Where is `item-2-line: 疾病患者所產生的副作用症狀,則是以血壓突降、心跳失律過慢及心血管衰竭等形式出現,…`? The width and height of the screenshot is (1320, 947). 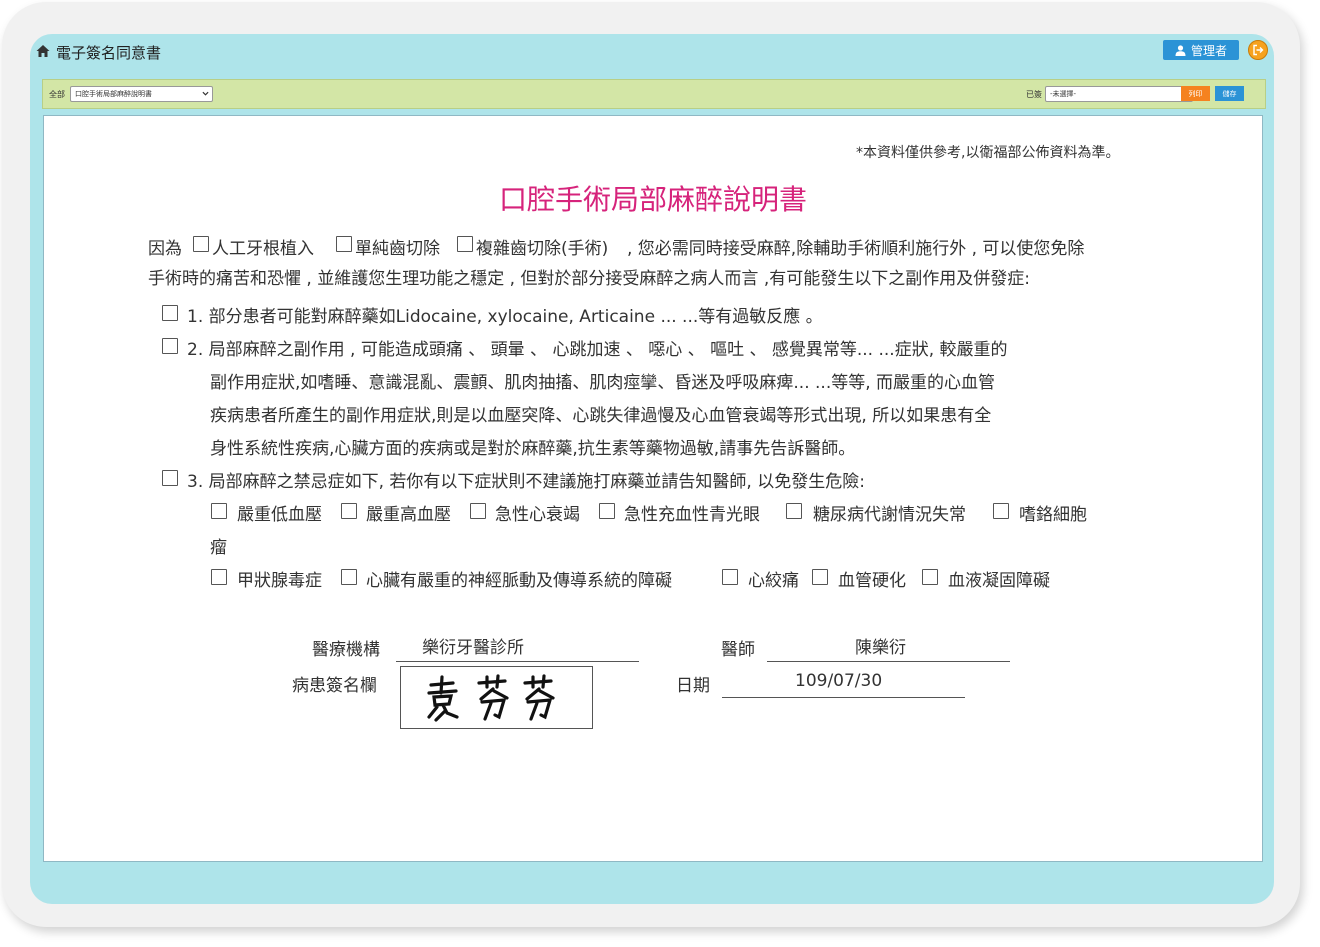
item-2-line: 疾病患者所產生的副作用症狀,則是以血壓突降、心跳失律過慢及心血管衰竭等形式出現,… is located at coordinates (601, 416).